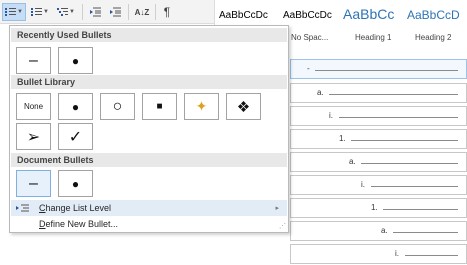 The height and width of the screenshot is (265, 467). Describe the element at coordinates (373, 37) in the screenshot. I see `style-heading1-name: Heading 1` at that location.